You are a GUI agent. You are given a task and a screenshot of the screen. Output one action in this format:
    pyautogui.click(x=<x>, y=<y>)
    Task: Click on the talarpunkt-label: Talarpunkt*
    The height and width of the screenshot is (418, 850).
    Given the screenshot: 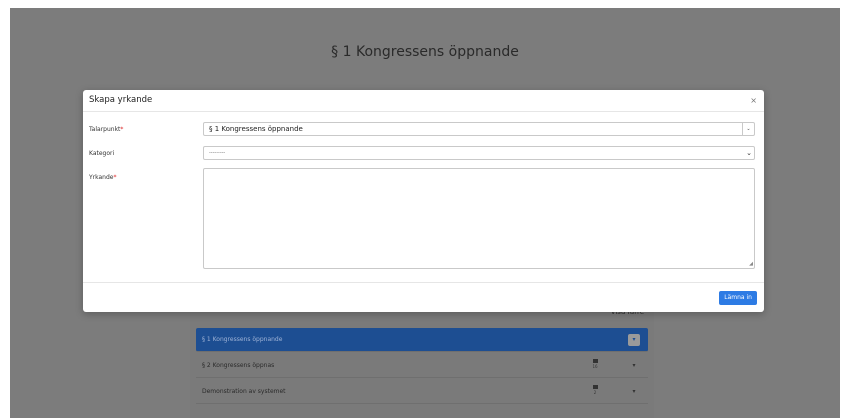 What is the action you would take?
    pyautogui.click(x=106, y=129)
    